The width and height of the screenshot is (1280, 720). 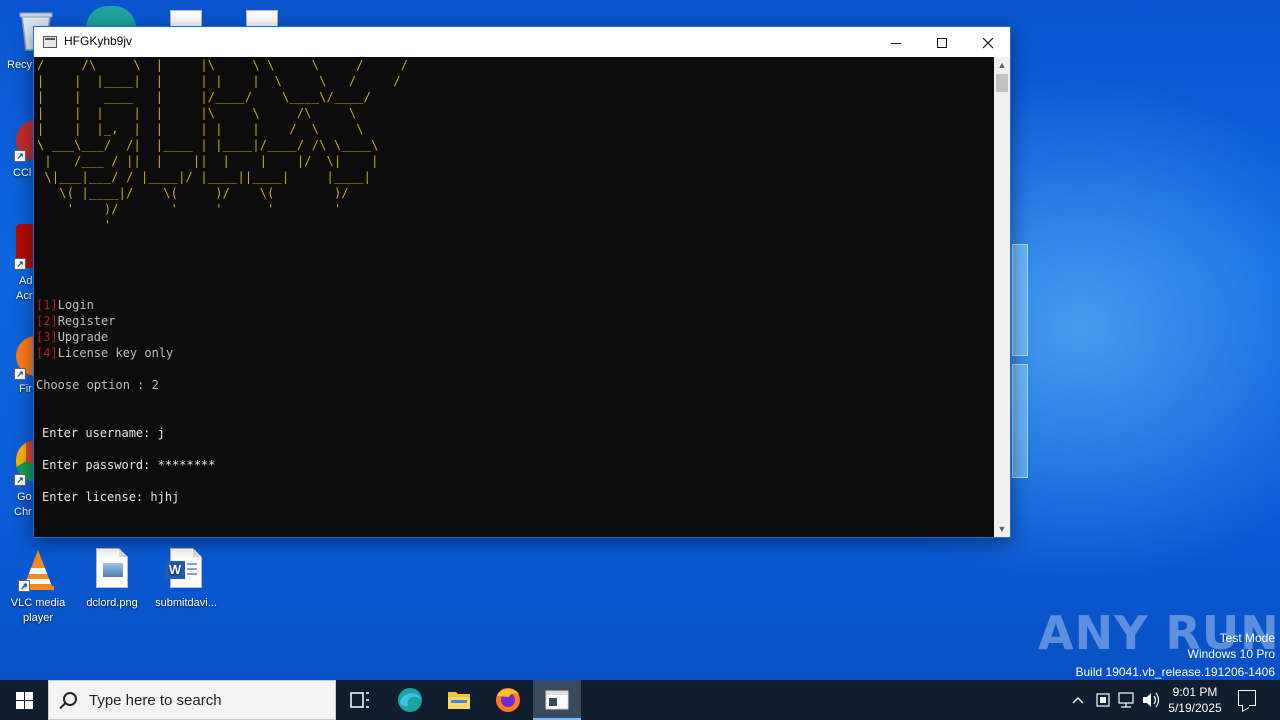 What do you see at coordinates (103, 433) in the screenshot?
I see `username-prompt: Enter username: j` at bounding box center [103, 433].